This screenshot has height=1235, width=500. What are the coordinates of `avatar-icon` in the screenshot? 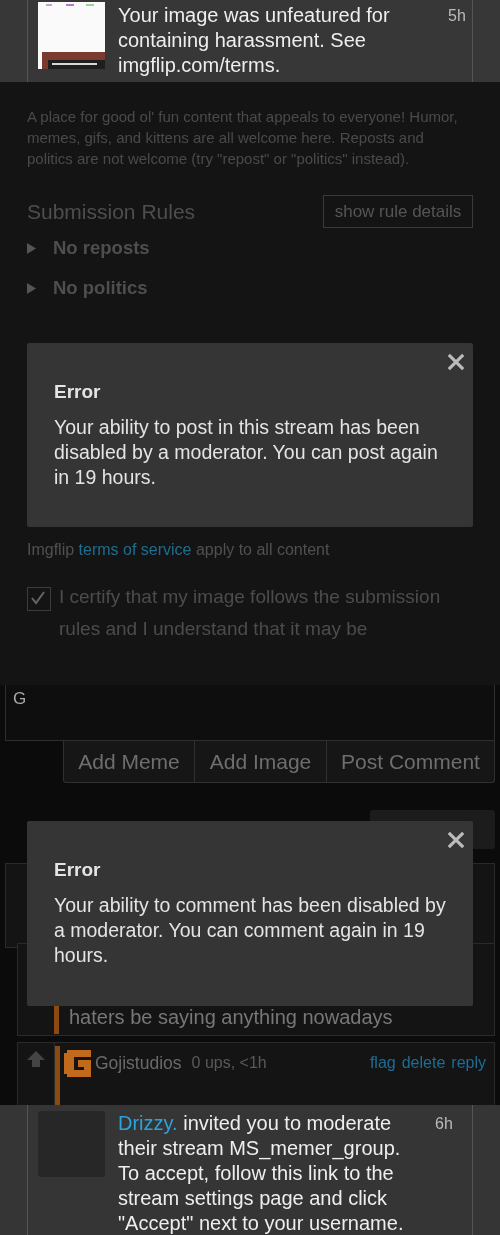 It's located at (77, 1063).